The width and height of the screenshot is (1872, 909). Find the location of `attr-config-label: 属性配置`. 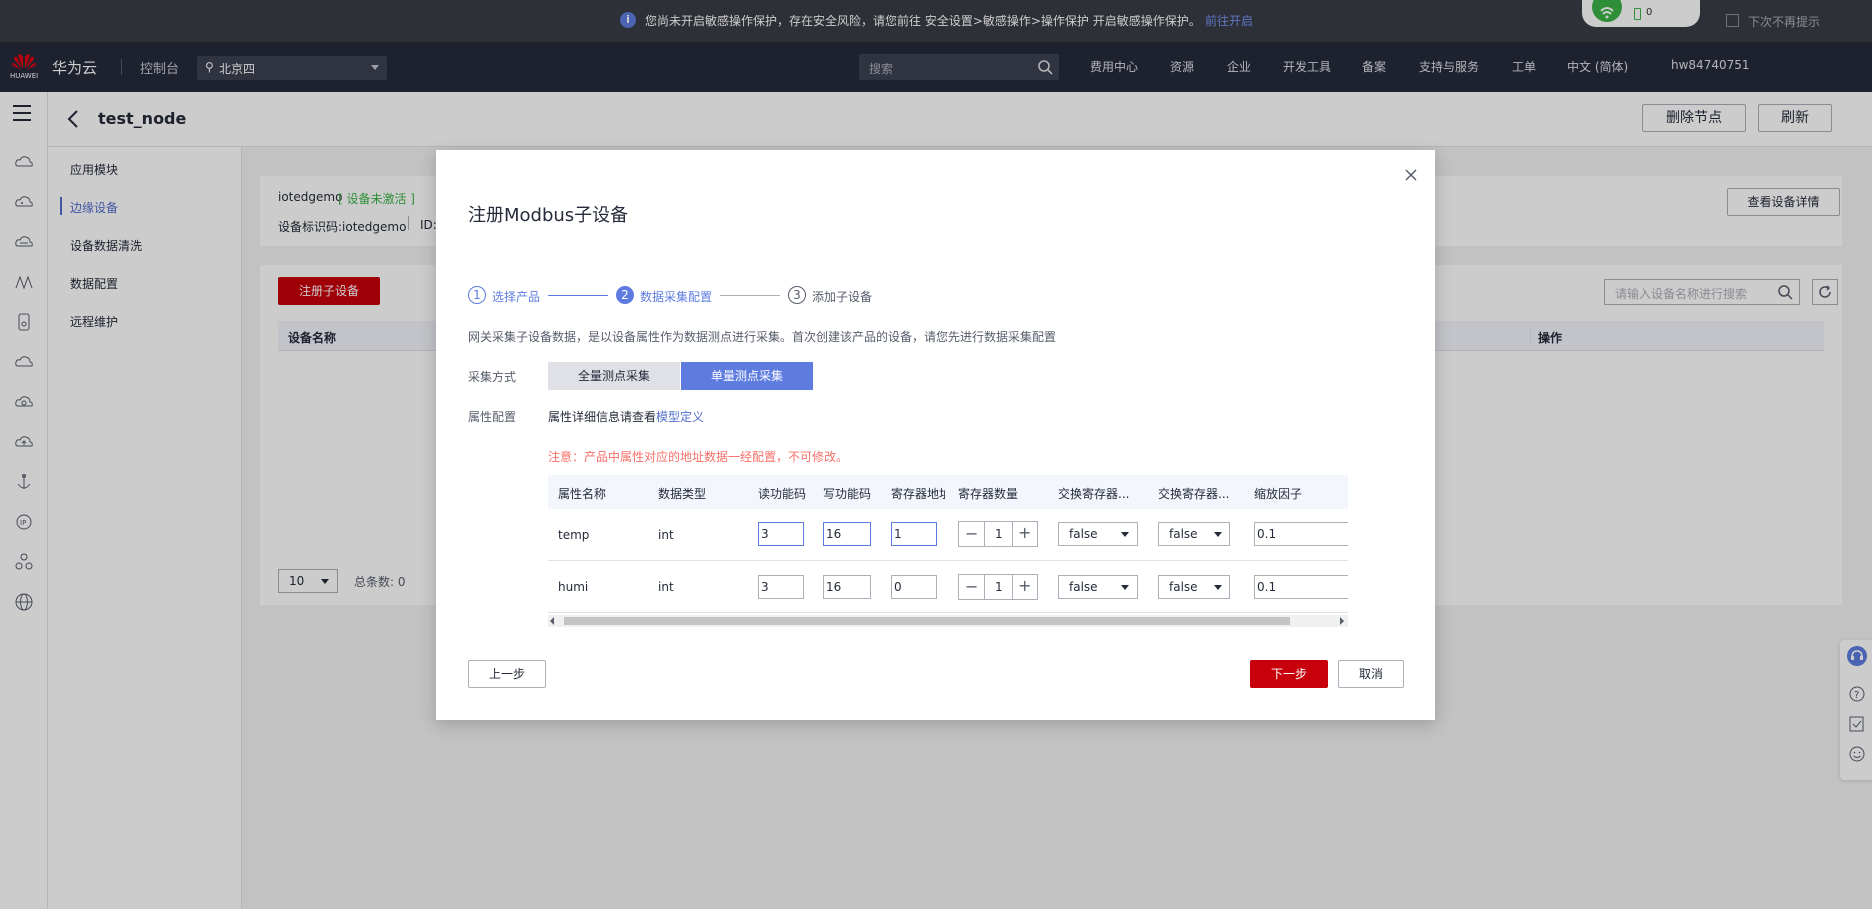

attr-config-label: 属性配置 is located at coordinates (492, 417).